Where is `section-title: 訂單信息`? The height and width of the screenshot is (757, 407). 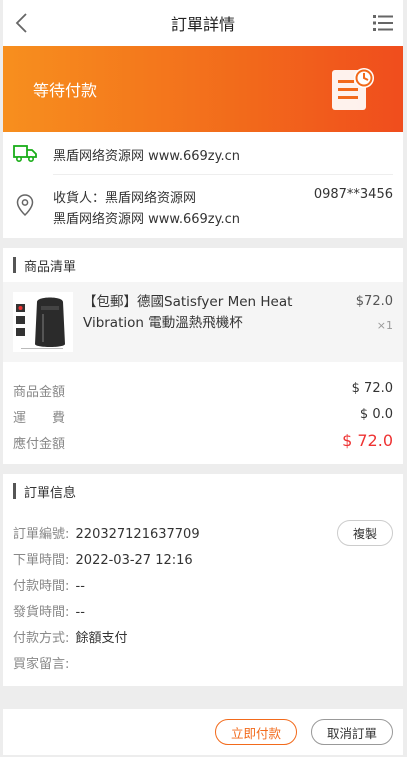
section-title: 訂單信息 is located at coordinates (50, 493).